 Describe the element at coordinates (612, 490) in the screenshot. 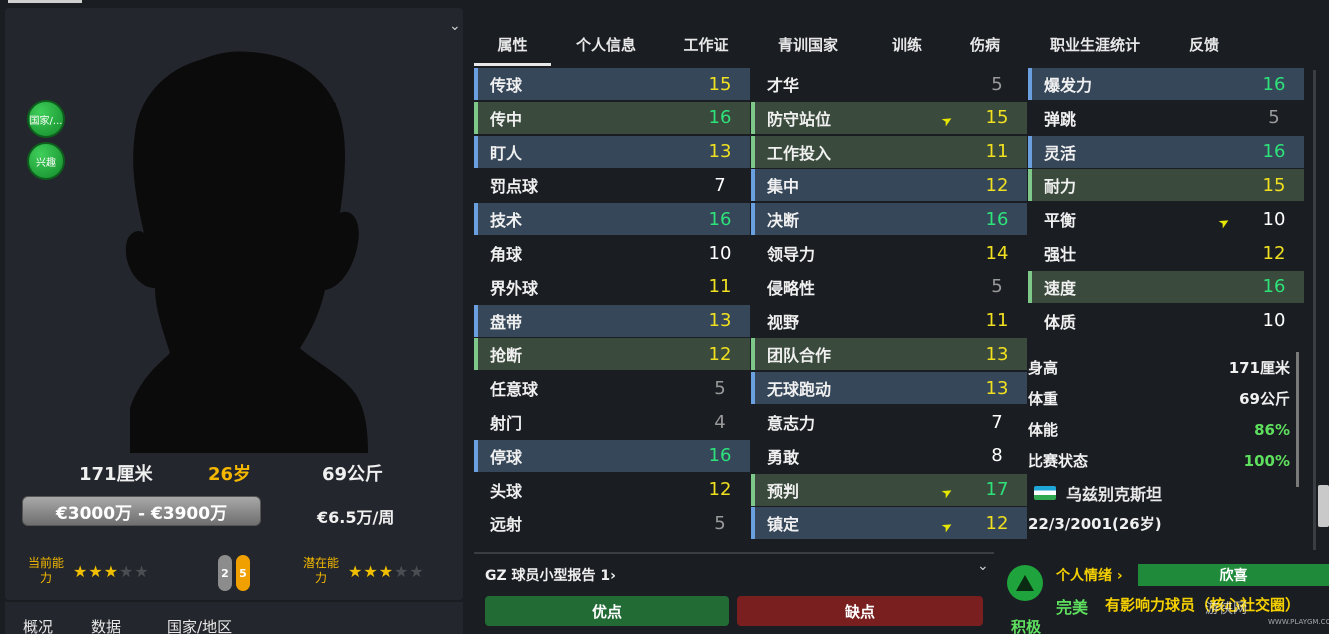

I see `attribute-row: 头球 12` at that location.